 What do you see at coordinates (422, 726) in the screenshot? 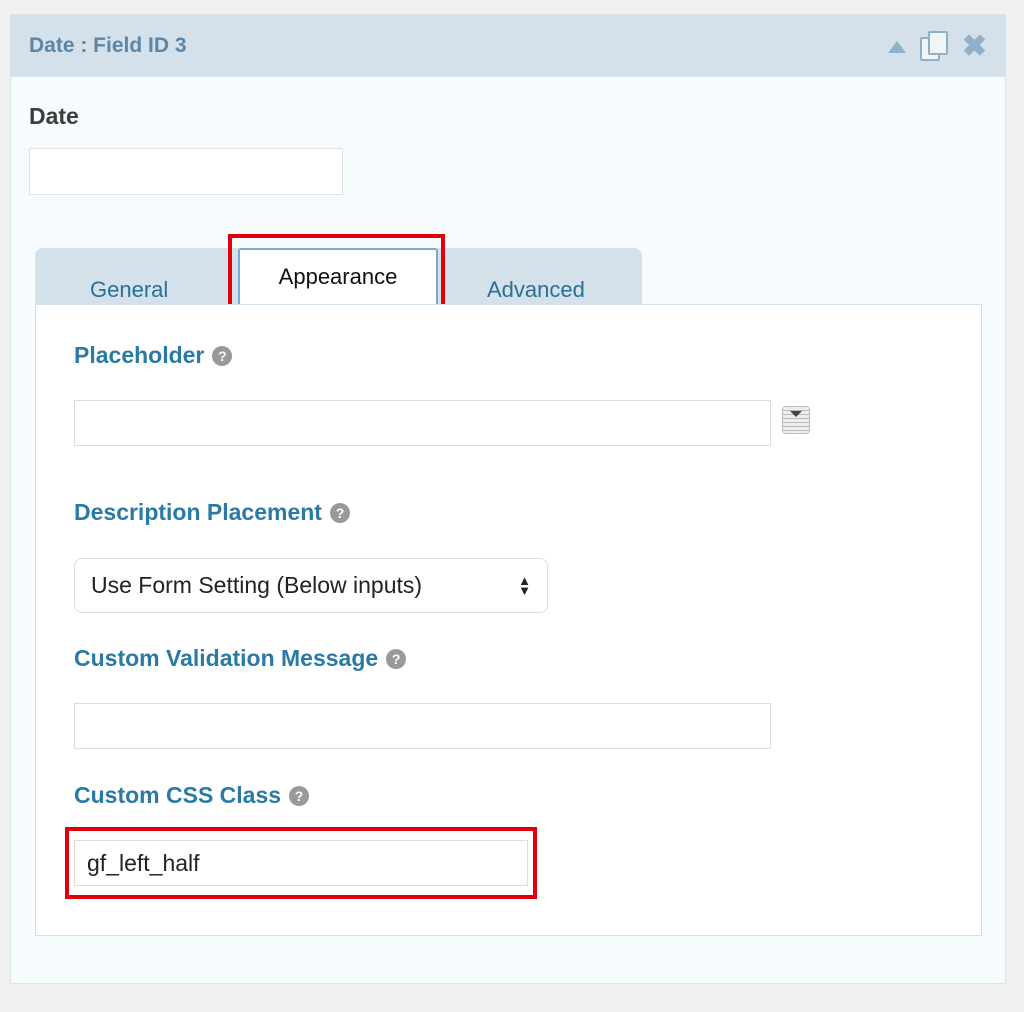
I see `validation-message-input` at bounding box center [422, 726].